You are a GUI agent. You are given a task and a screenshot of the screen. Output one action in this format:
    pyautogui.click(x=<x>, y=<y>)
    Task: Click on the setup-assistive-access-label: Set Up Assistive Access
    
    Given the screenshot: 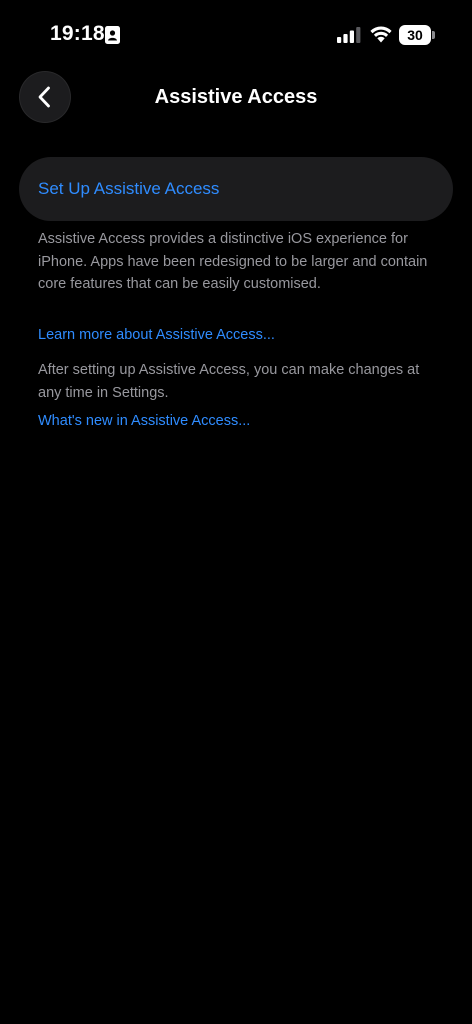 What is the action you would take?
    pyautogui.click(x=129, y=188)
    